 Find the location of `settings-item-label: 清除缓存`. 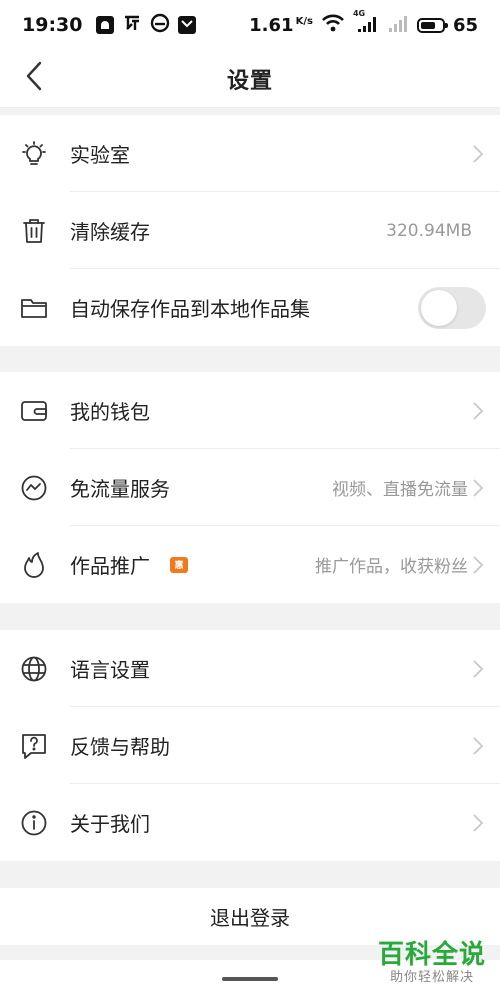

settings-item-label: 清除缓存 is located at coordinates (110, 232).